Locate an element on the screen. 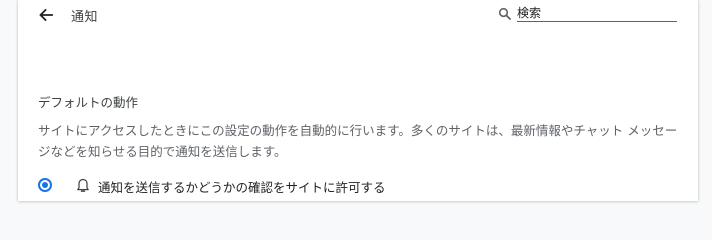 Image resolution: width=712 pixels, height=240 pixels. search-box is located at coordinates (588, 14).